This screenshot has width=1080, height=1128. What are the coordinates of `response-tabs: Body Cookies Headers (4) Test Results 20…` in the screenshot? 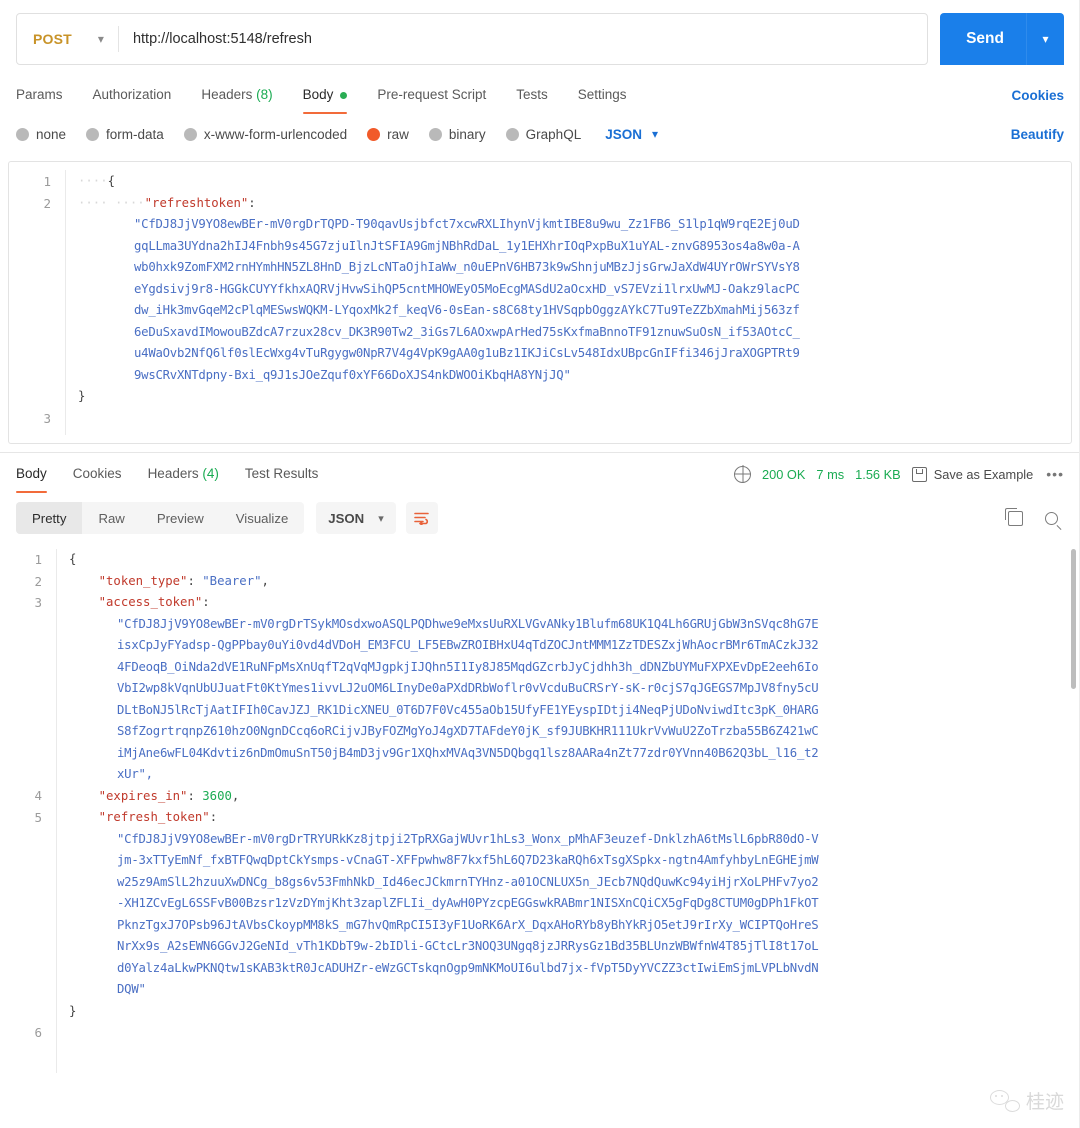 It's located at (540, 474).